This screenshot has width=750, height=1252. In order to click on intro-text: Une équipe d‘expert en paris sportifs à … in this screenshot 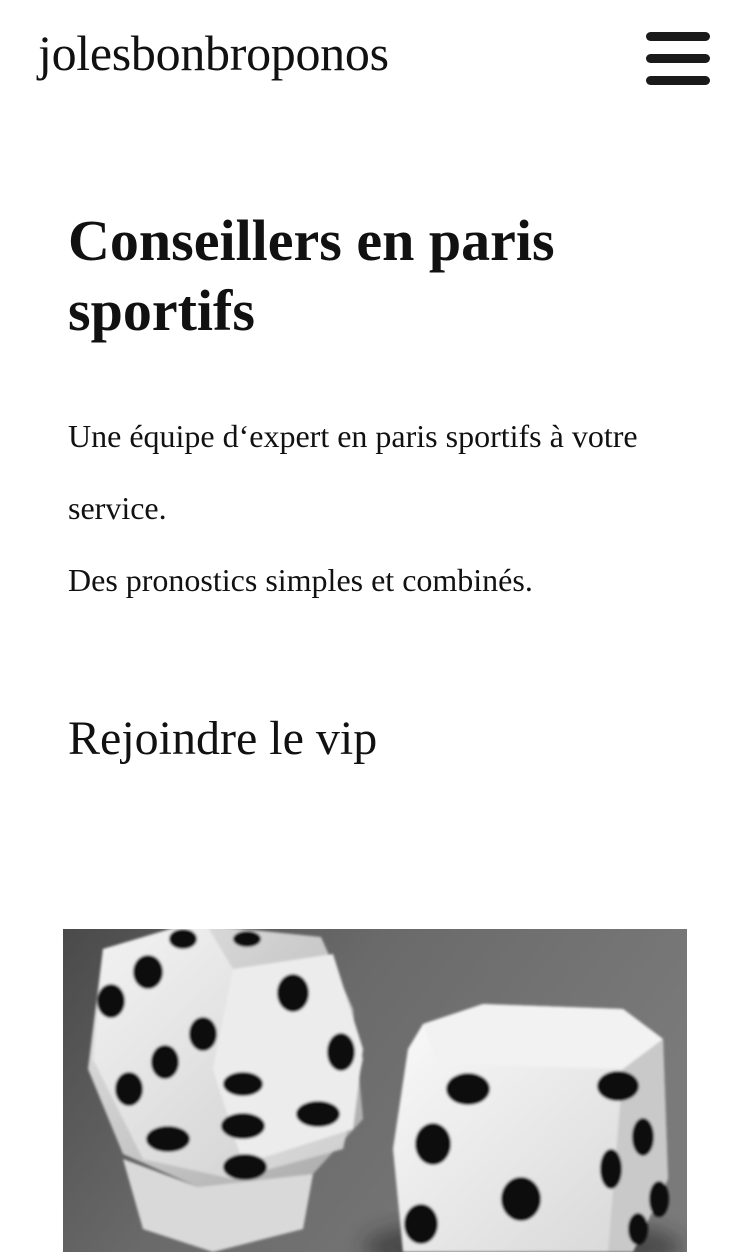, I will do `click(353, 472)`.